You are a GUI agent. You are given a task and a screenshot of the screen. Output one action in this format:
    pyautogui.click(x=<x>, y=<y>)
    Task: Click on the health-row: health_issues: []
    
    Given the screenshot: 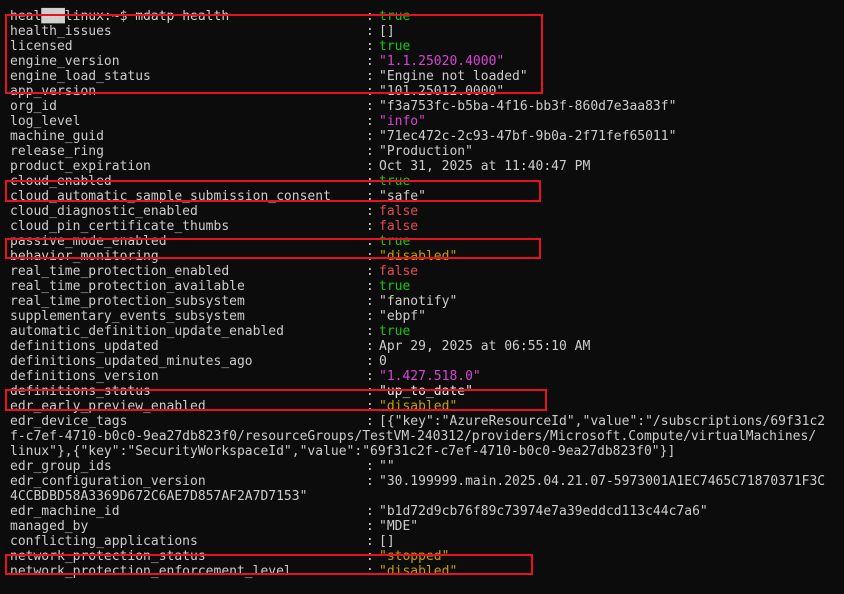 What is the action you would take?
    pyautogui.click(x=425, y=31)
    